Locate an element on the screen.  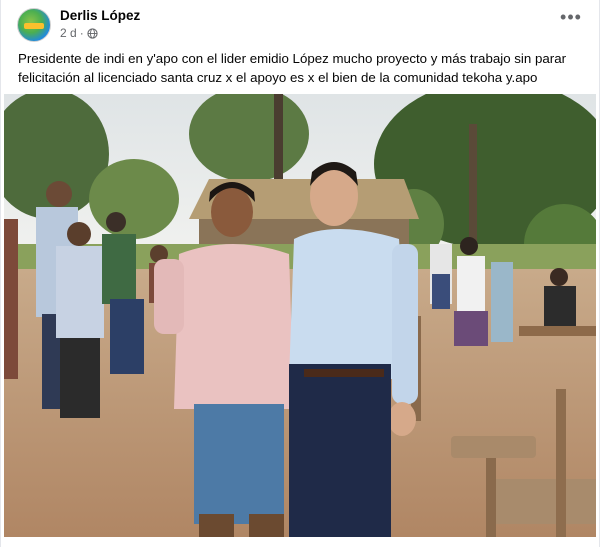
globe-icon is located at coordinates (92, 33).